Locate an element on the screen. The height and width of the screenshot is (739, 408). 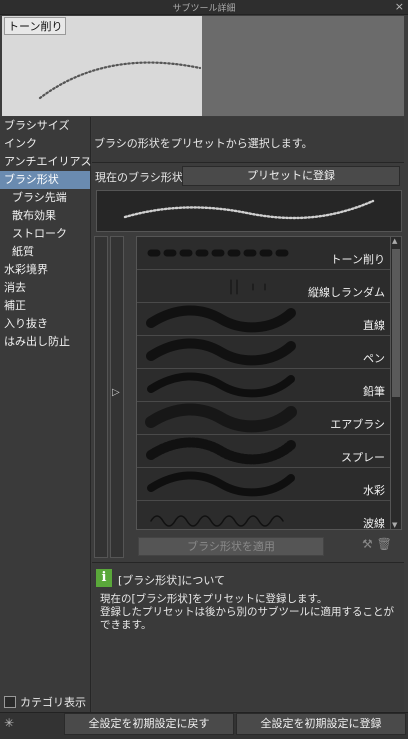
nav-item: 水彩境界 is located at coordinates (45, 270).